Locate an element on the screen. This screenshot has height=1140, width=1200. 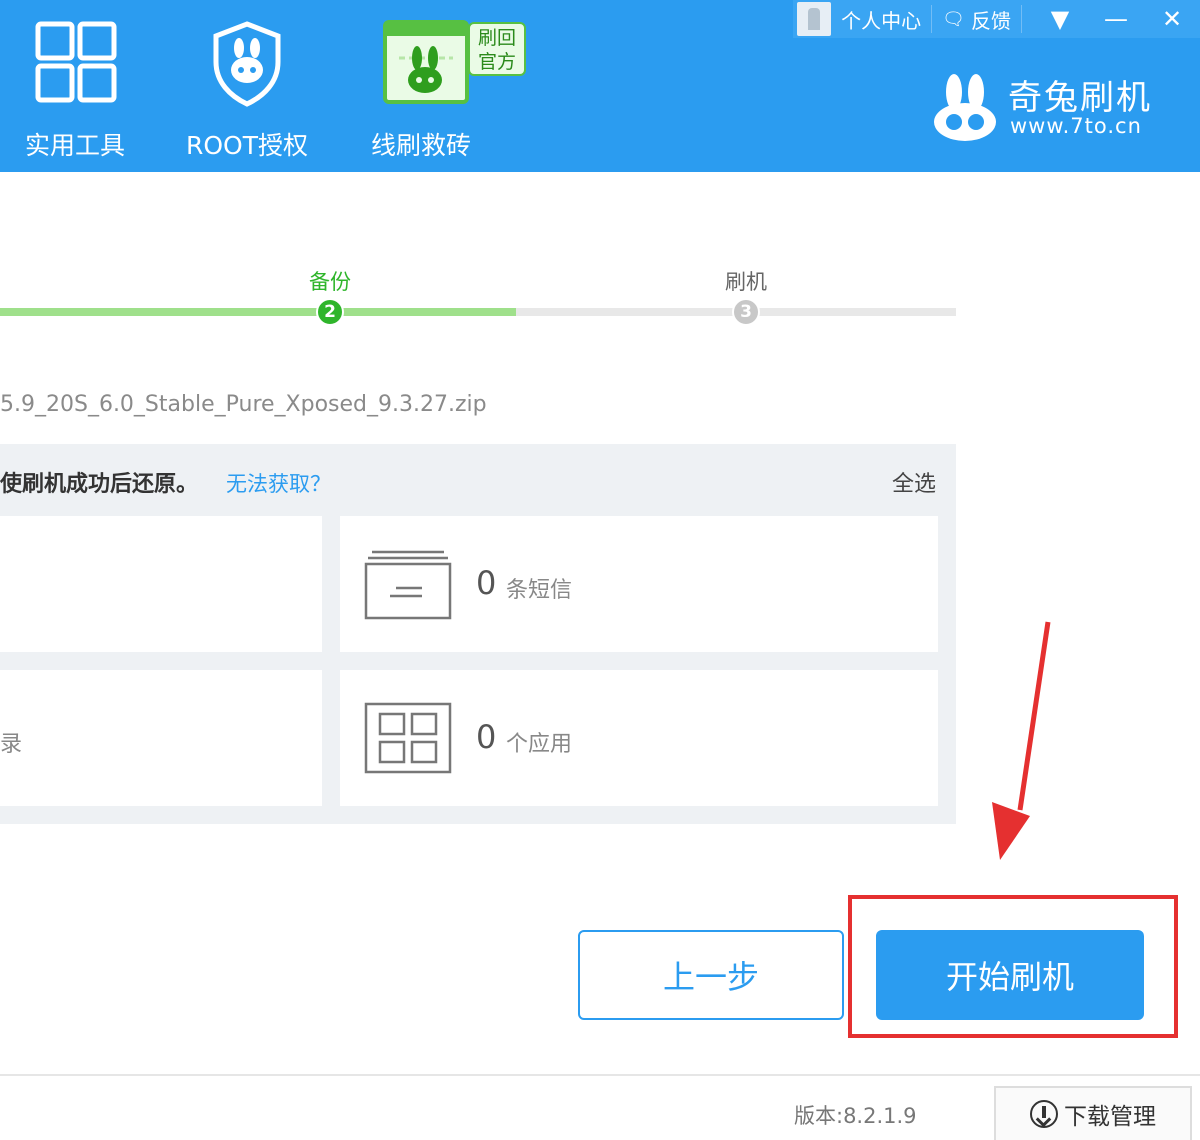
start-flash-button: 开始刷机 is located at coordinates (1010, 975).